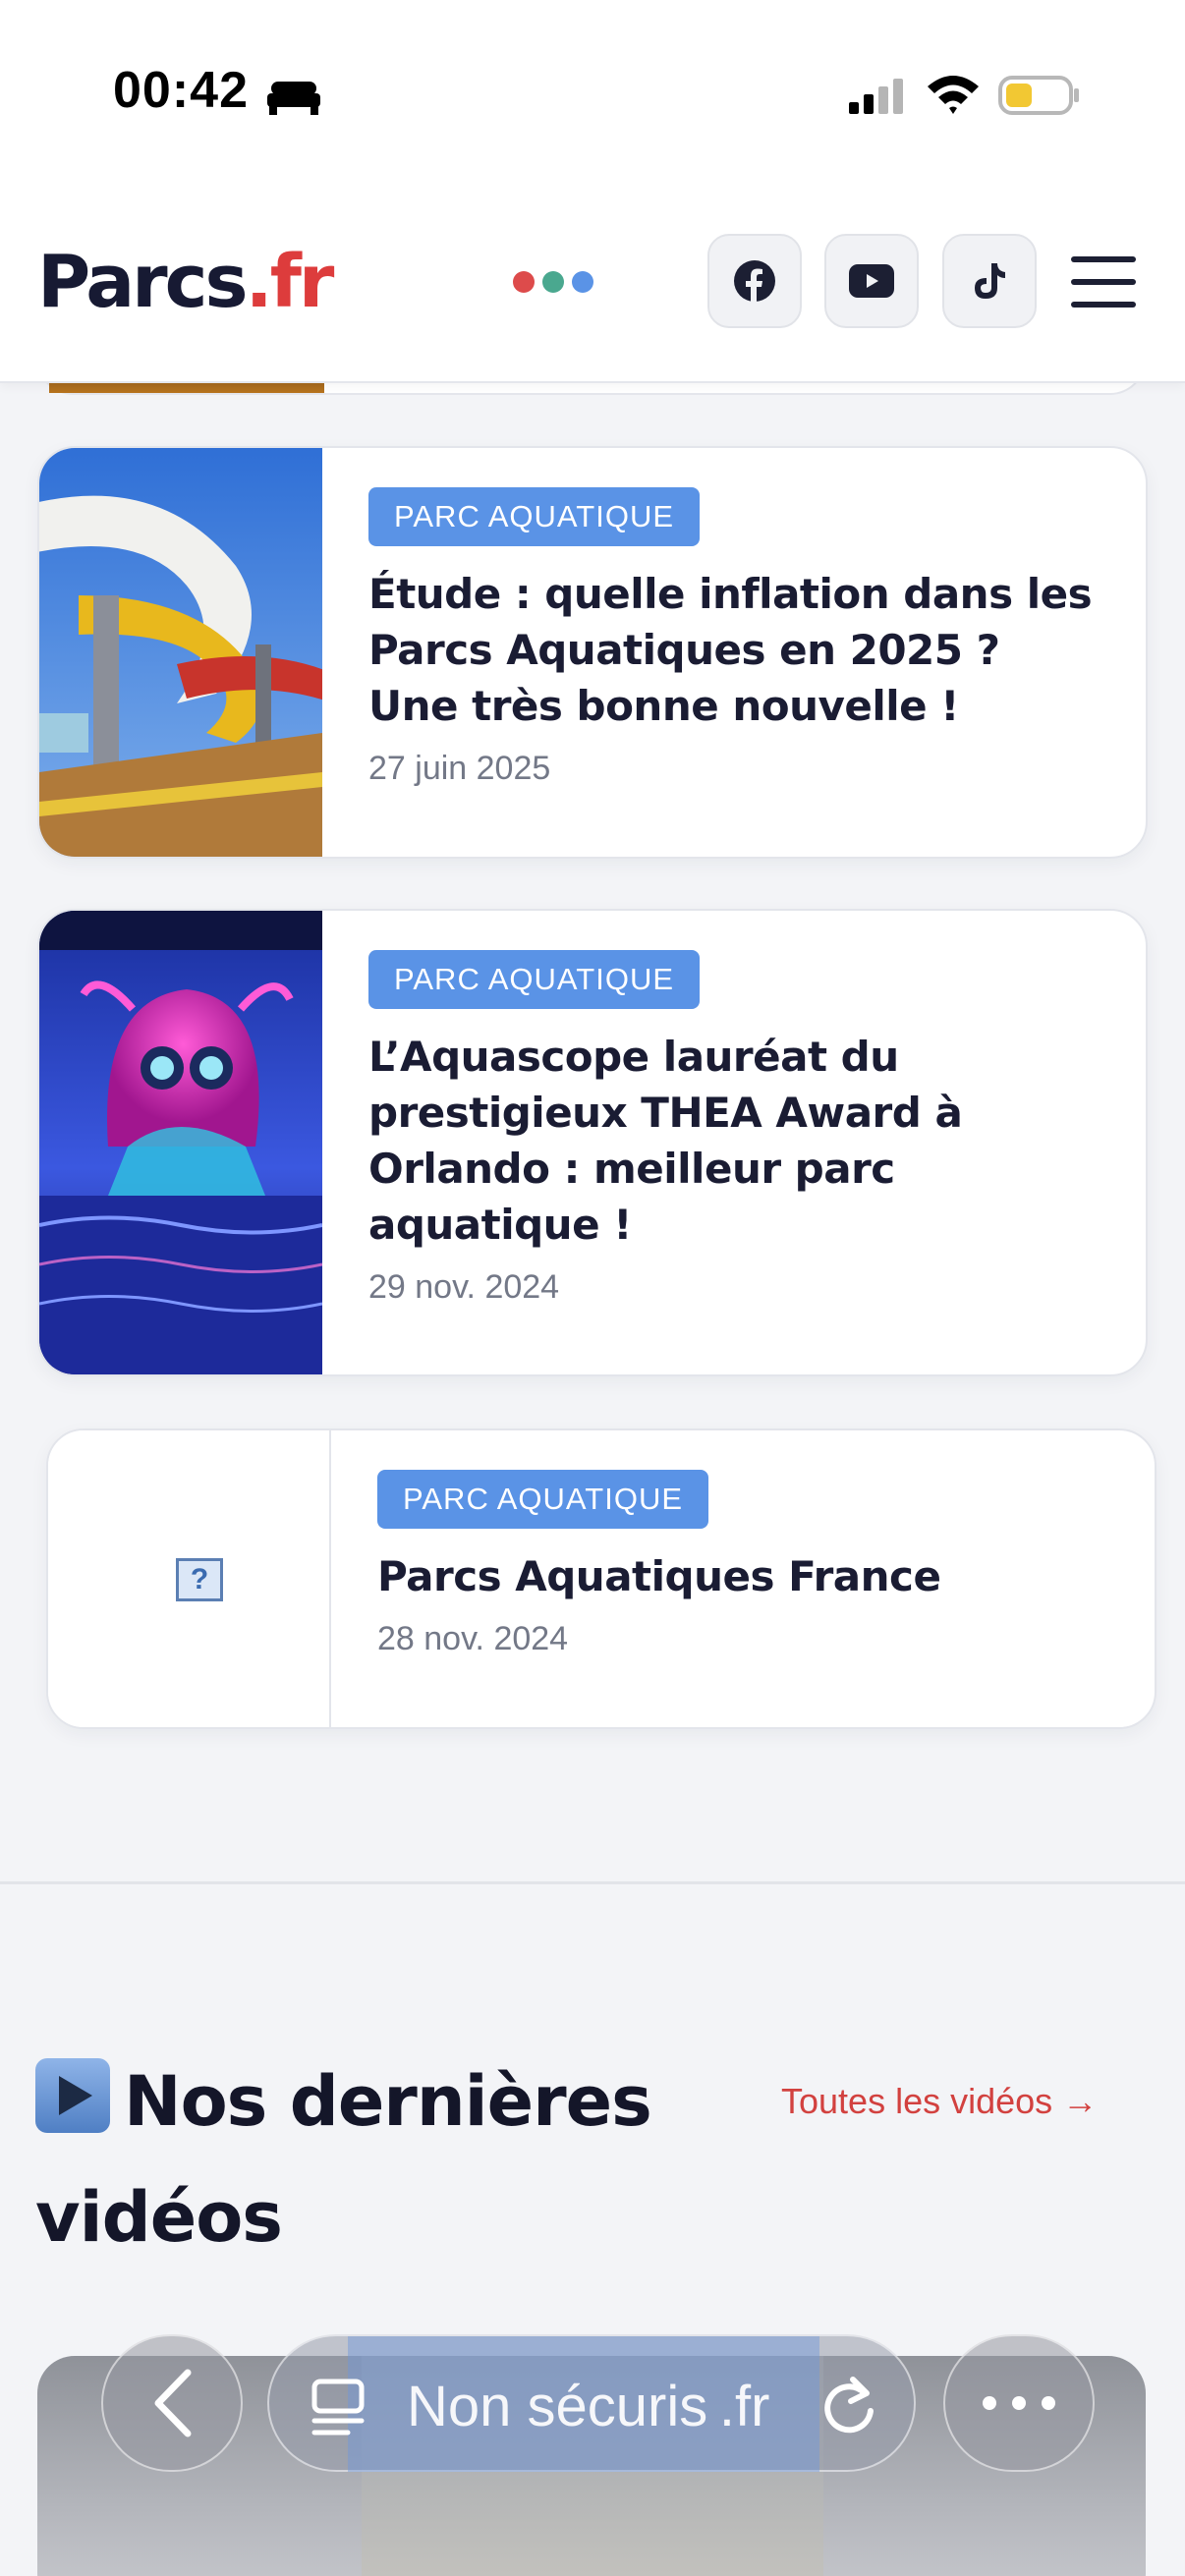 Image resolution: width=1185 pixels, height=2576 pixels. Describe the element at coordinates (73, 2095) in the screenshot. I see `play-button-icon` at that location.